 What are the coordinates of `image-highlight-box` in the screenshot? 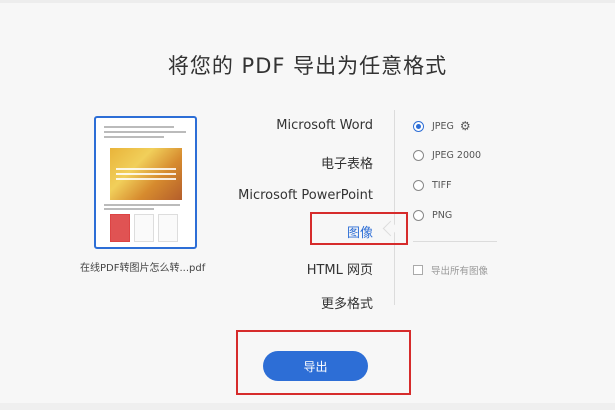 It's located at (359, 228).